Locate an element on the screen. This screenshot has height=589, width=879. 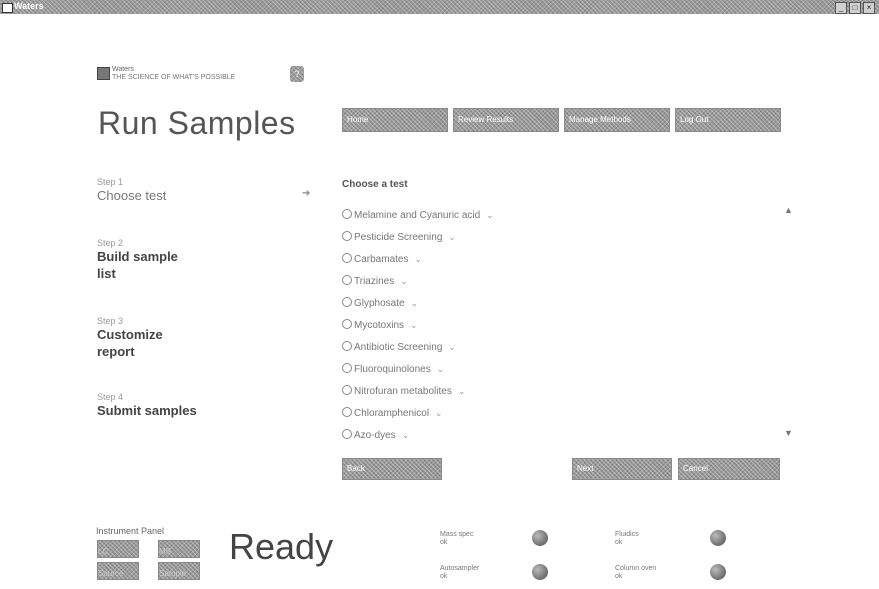
manage-methods-button: Manage Methods is located at coordinates (617, 120).